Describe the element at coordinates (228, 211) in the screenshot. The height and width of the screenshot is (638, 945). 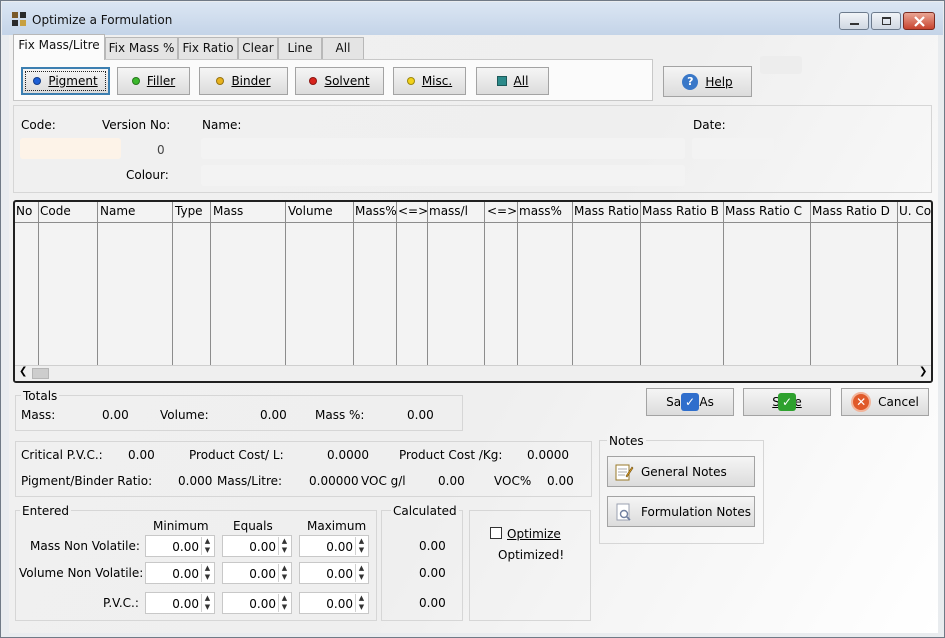
I see `col-mass: Mass` at that location.